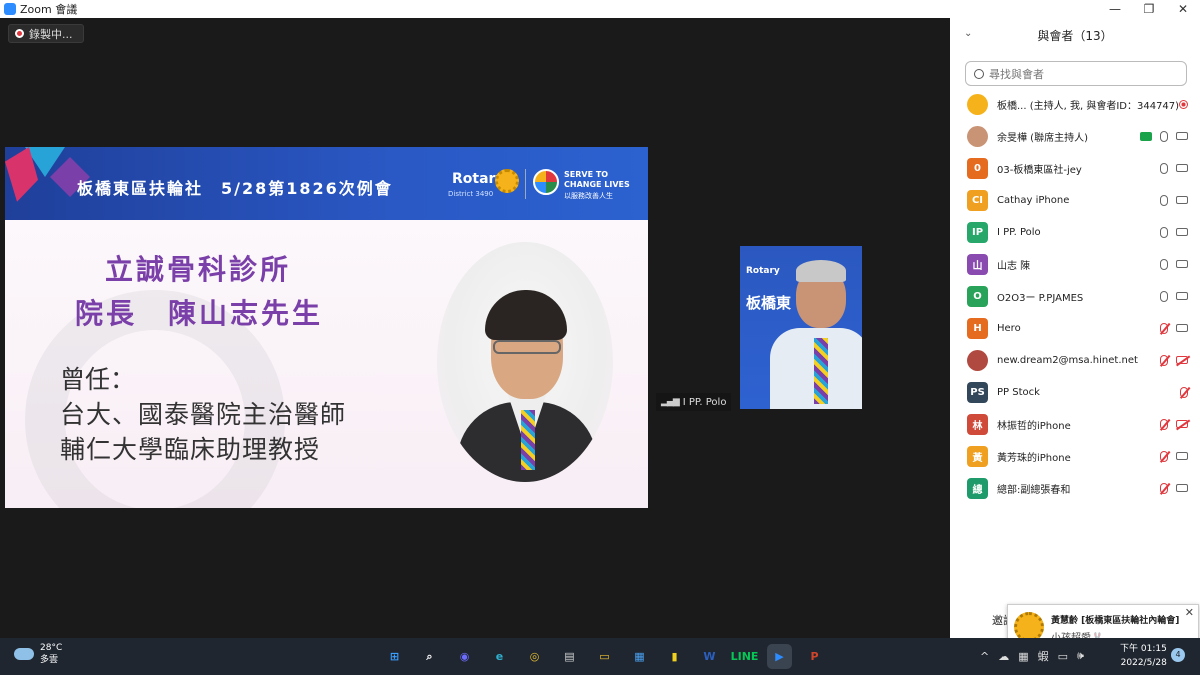 This screenshot has height=675, width=1200. What do you see at coordinates (1075, 232) in the screenshot?
I see `participant-row: IP I PP. Polo` at bounding box center [1075, 232].